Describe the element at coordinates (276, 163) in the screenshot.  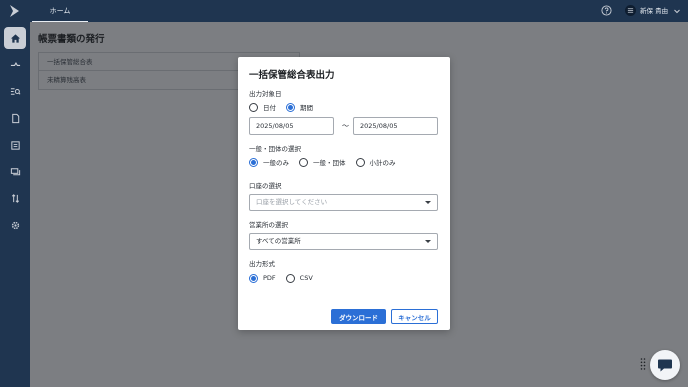
I see `radio-general-only-label: 一般のみ` at that location.